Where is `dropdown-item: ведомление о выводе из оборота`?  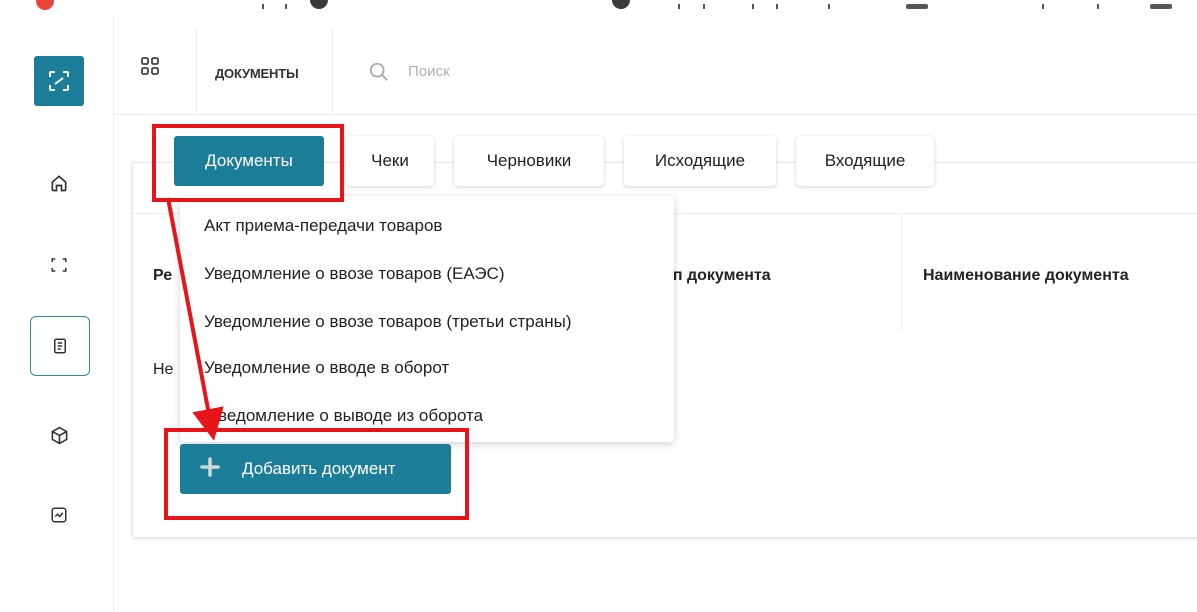
dropdown-item: ведомление о выводе из оборота is located at coordinates (350, 416).